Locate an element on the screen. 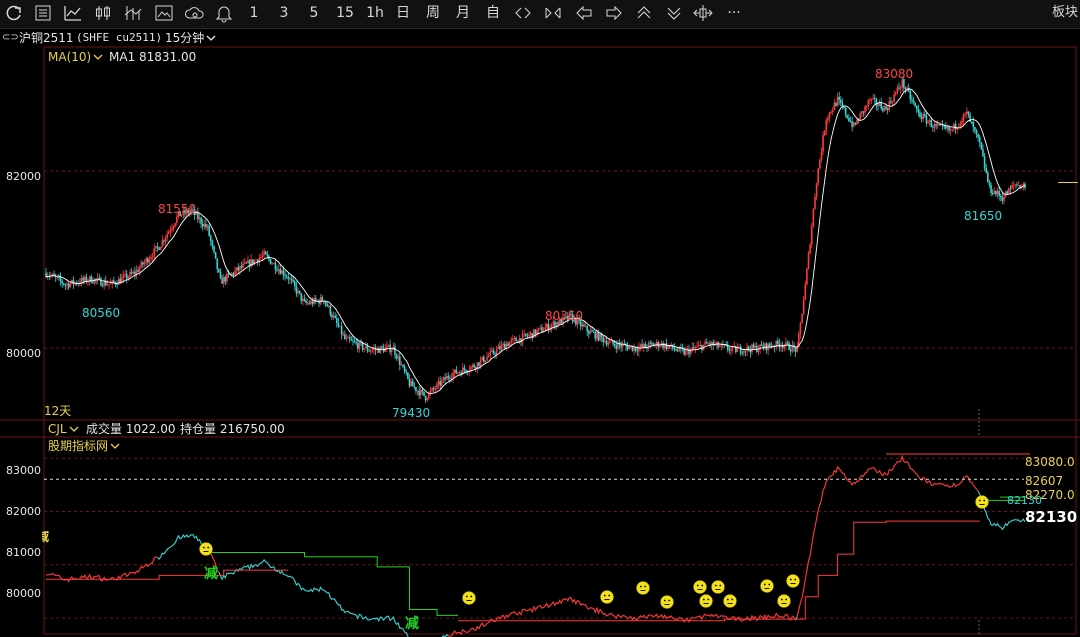  instrument-name: 沪铜2511 is located at coordinates (46, 38).